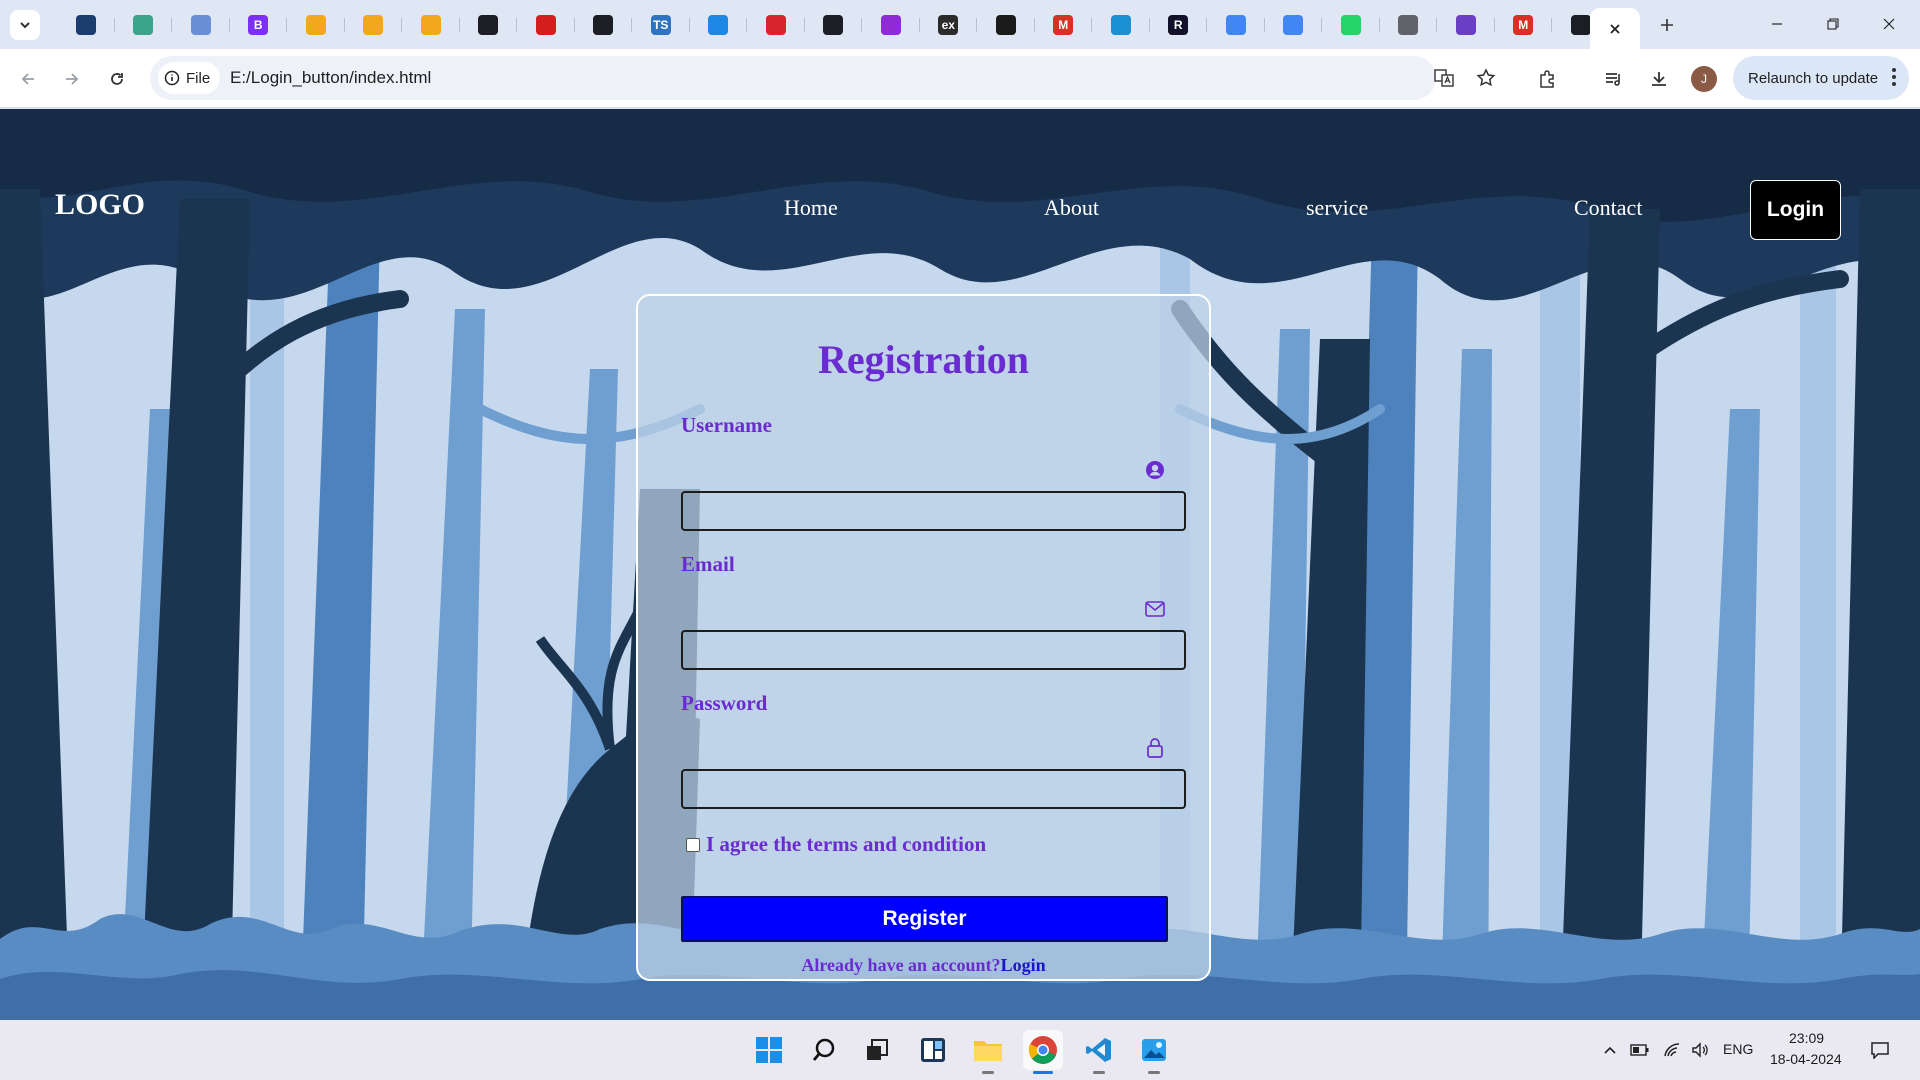 This screenshot has width=1920, height=1080. What do you see at coordinates (1043, 1072) in the screenshot?
I see `chrome-active-indicator` at bounding box center [1043, 1072].